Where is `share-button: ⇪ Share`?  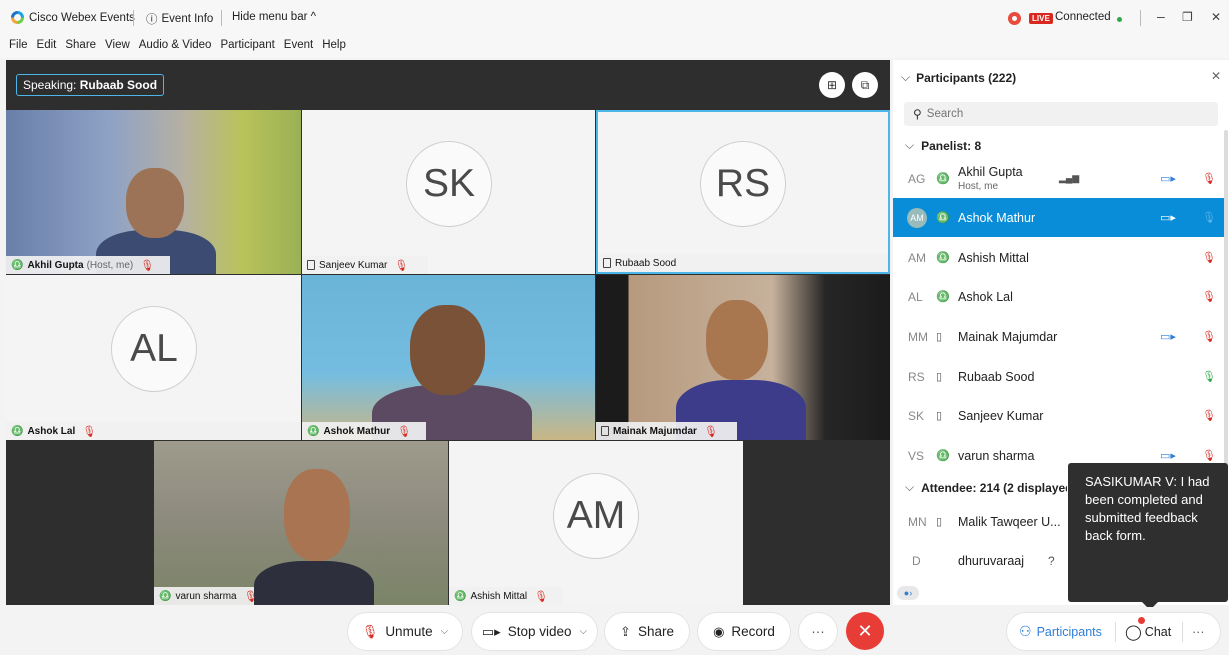
share-button: ⇪ Share is located at coordinates (647, 631).